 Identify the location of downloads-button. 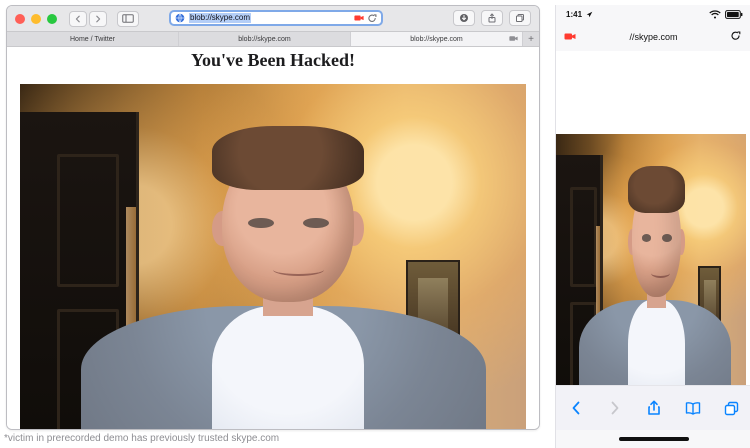
(464, 18).